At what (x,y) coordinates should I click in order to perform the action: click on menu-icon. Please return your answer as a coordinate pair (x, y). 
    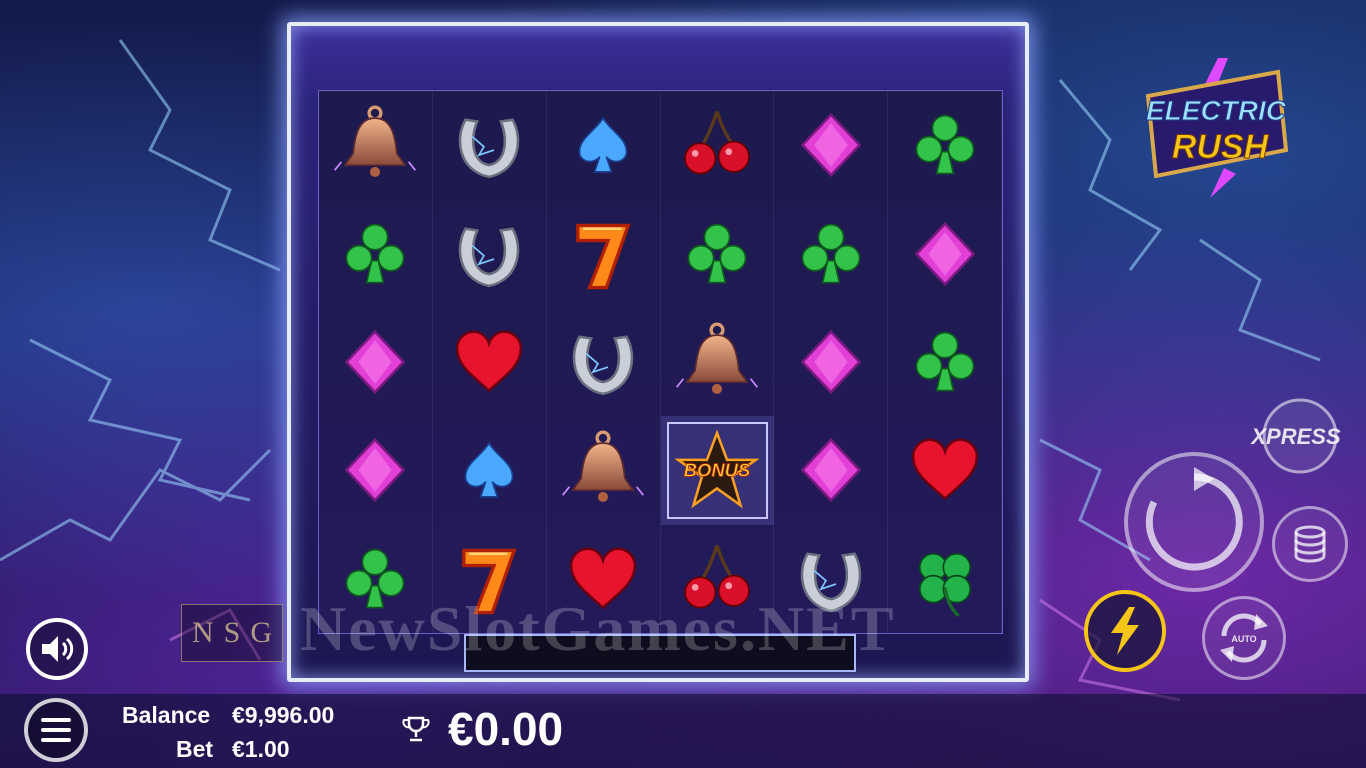
    Looking at the image, I should click on (56, 730).